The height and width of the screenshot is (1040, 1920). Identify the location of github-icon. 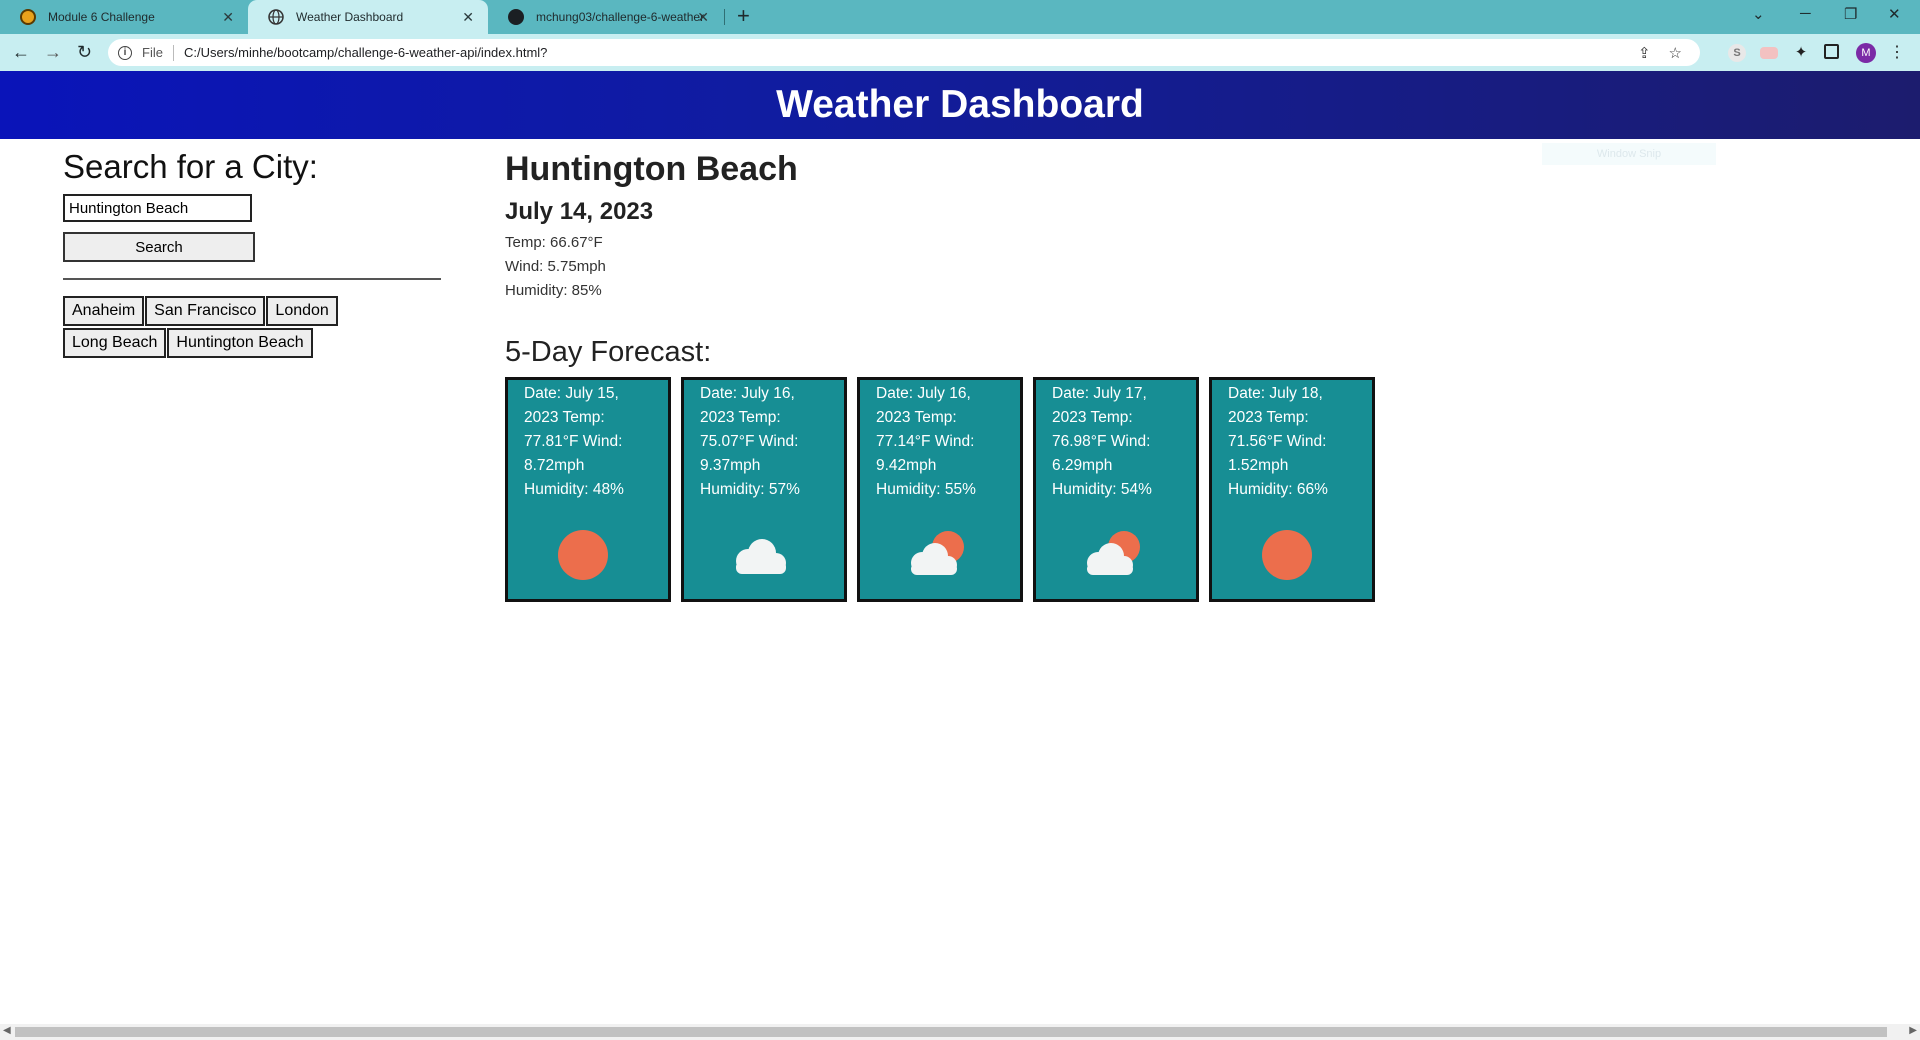
(516, 17).